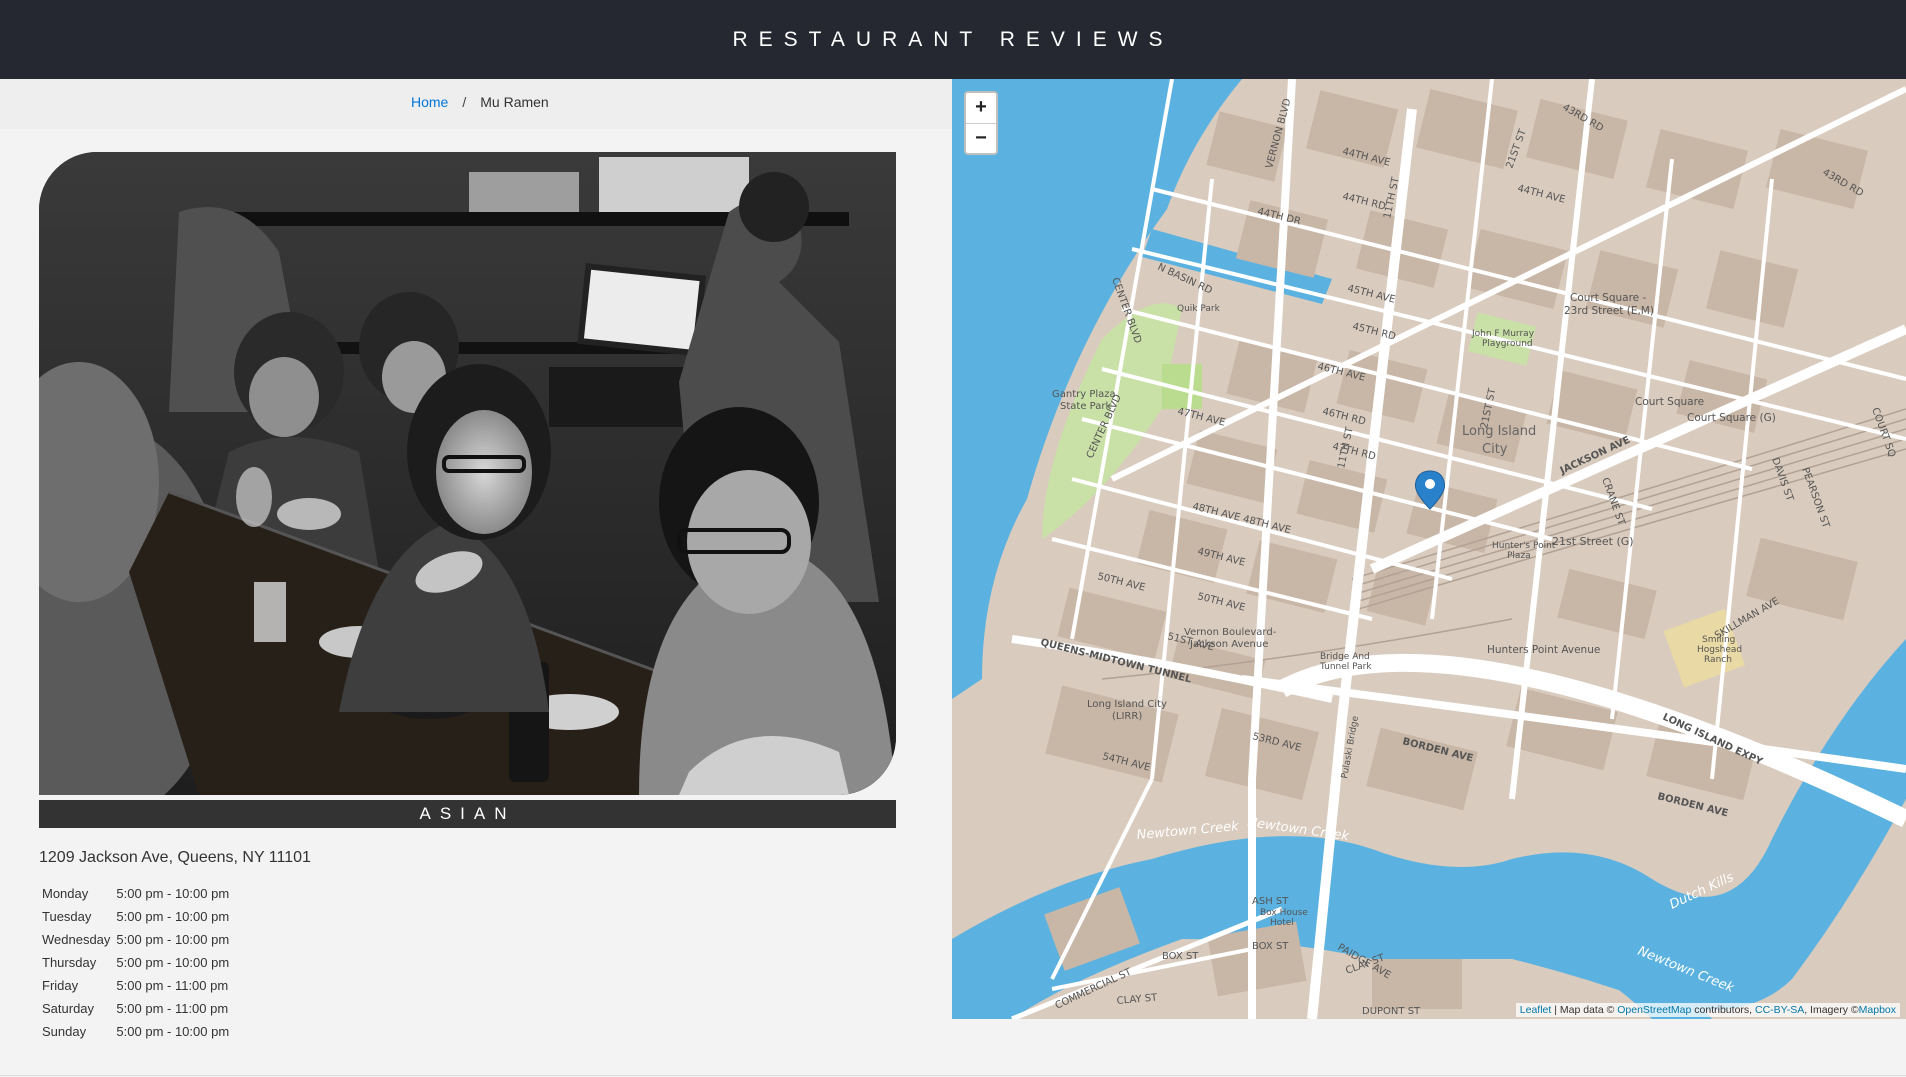  Describe the element at coordinates (1719, 650) in the screenshot. I see `map-label-place: Hogshead` at that location.